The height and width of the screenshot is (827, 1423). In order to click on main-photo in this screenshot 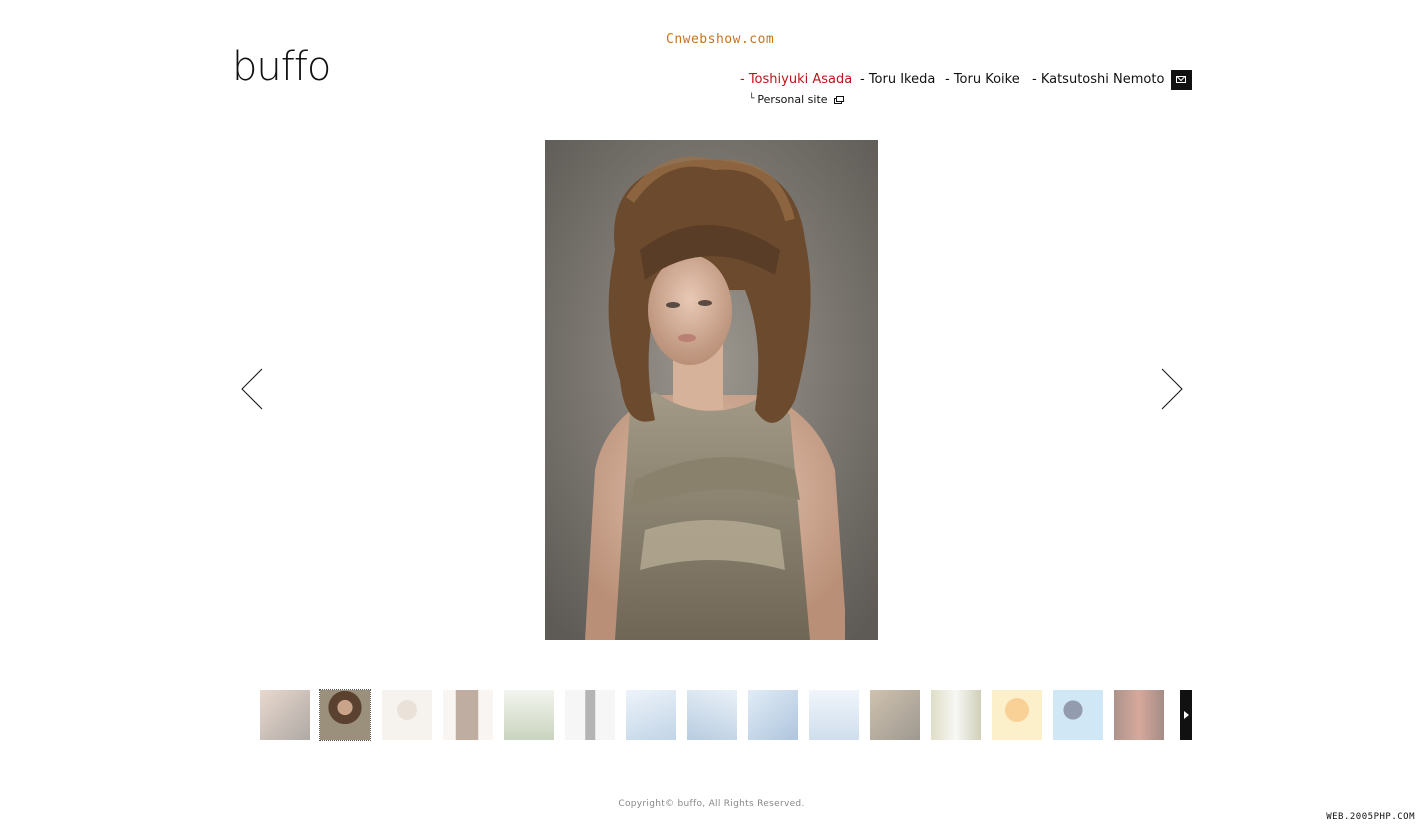, I will do `click(711, 390)`.